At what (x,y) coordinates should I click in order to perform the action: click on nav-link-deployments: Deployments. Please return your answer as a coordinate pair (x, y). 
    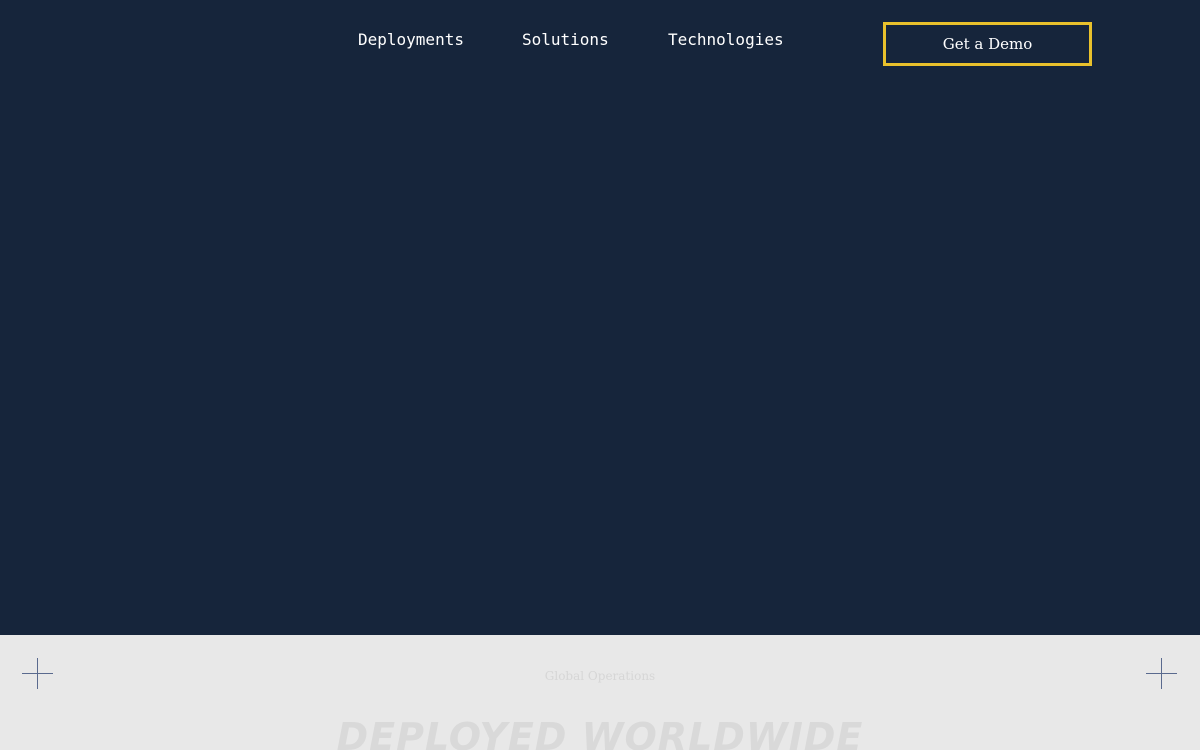
    Looking at the image, I should click on (411, 40).